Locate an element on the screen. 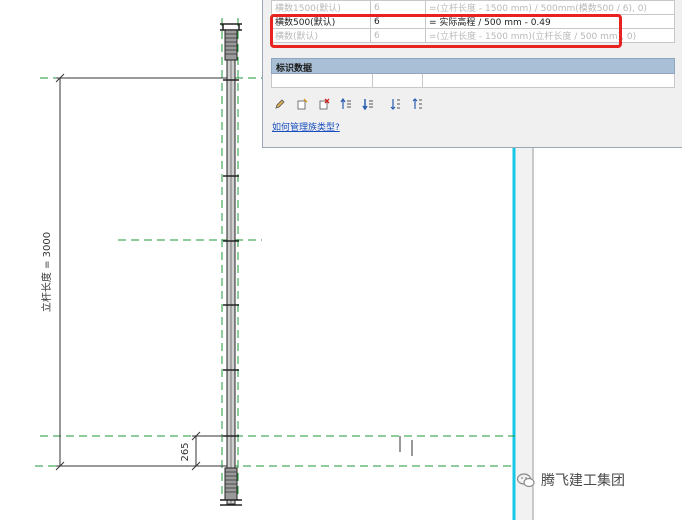 The width and height of the screenshot is (682, 520). watermark: 腾飞建工集团 is located at coordinates (571, 480).